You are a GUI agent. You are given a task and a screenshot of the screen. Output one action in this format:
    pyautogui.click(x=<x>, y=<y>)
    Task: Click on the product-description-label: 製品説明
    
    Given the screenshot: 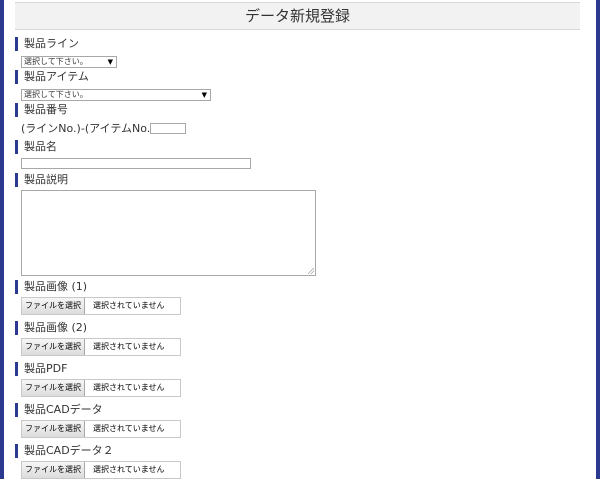 What is the action you would take?
    pyautogui.click(x=41, y=180)
    